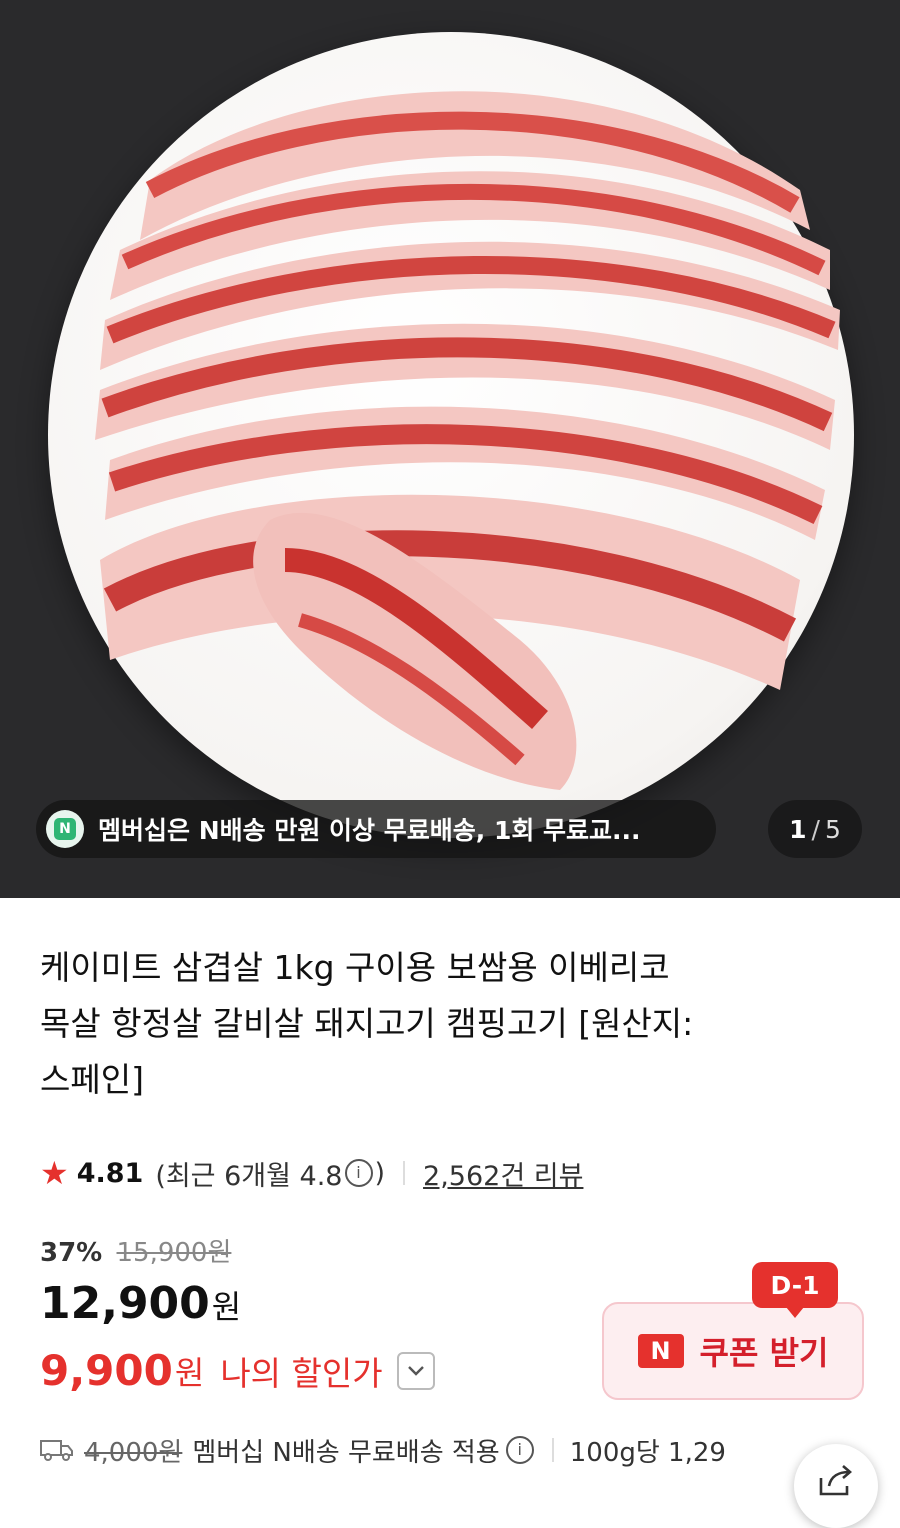 Image resolution: width=900 pixels, height=1528 pixels. What do you see at coordinates (503, 1173) in the screenshot?
I see `reviews-link: 2,562건 리뷰` at bounding box center [503, 1173].